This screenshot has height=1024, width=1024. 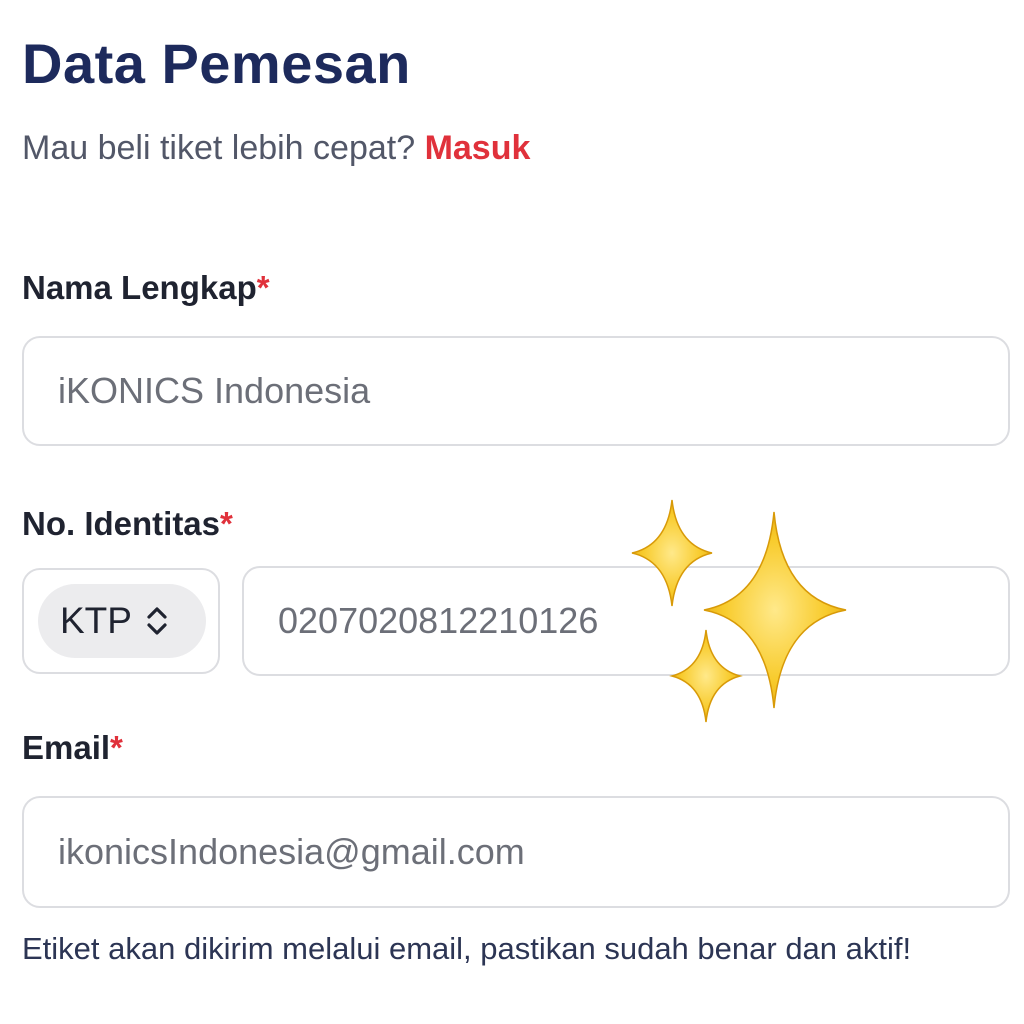 I want to click on email-label-text: Email, so click(x=66, y=747).